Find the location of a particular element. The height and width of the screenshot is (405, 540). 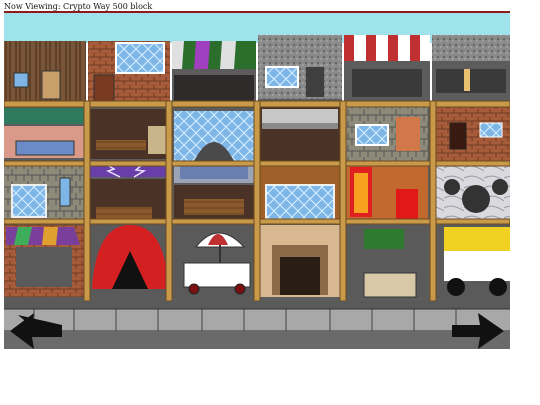

now-viewing-label: Now Viewing: Crypto Way 500 block is located at coordinates (78, 6).